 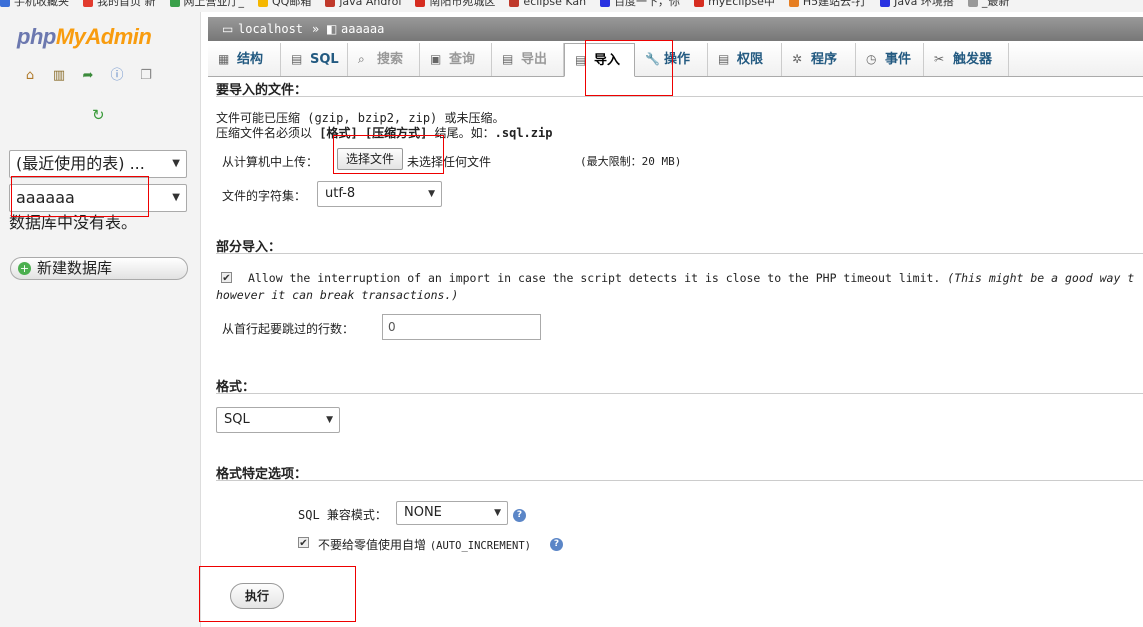 What do you see at coordinates (303, 543) in the screenshot?
I see `no-auto-increment-checkbox: ✔` at bounding box center [303, 543].